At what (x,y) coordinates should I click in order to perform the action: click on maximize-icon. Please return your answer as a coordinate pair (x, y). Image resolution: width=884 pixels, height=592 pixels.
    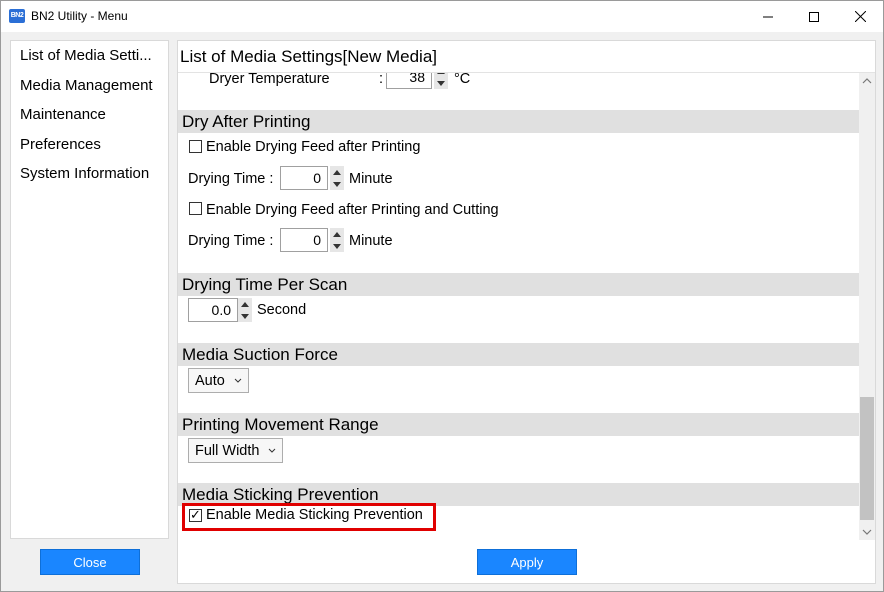
    Looking at the image, I should click on (814, 16).